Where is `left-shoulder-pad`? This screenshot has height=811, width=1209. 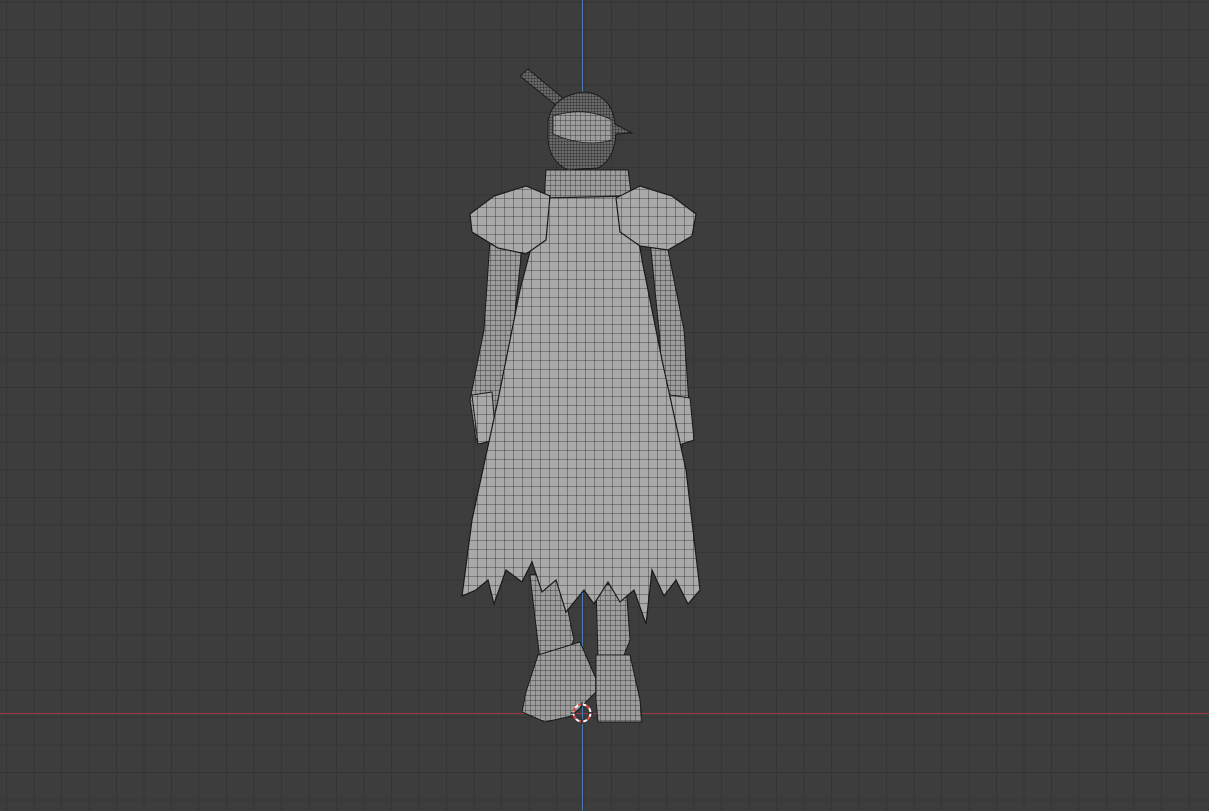 left-shoulder-pad is located at coordinates (510, 220).